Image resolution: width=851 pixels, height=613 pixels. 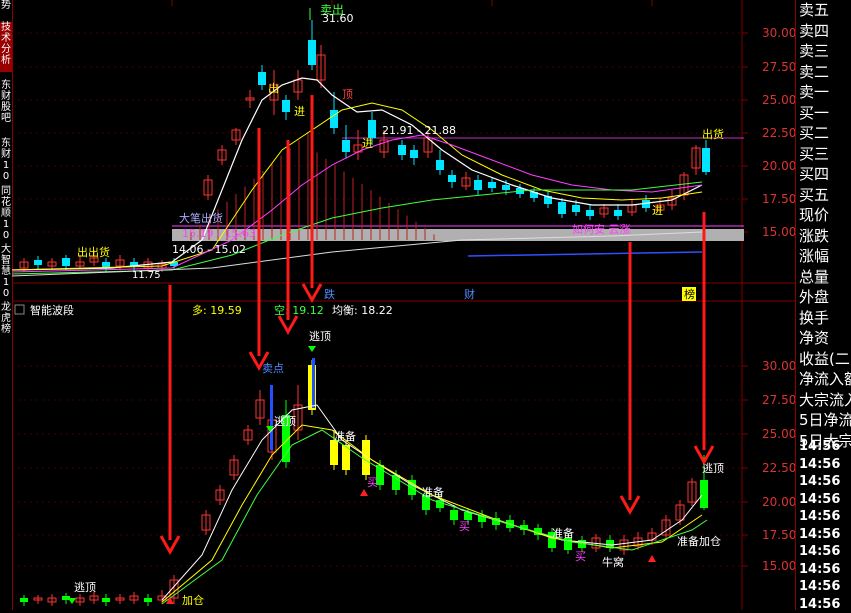 I want to click on quote-label-19: 大宗流入, so click(x=825, y=399).